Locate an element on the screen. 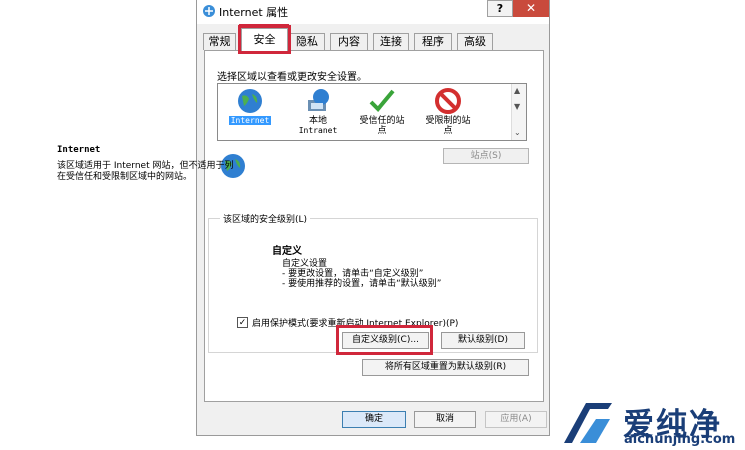 This screenshot has width=745, height=450. tab-privacy: 隐私 is located at coordinates (307, 41).